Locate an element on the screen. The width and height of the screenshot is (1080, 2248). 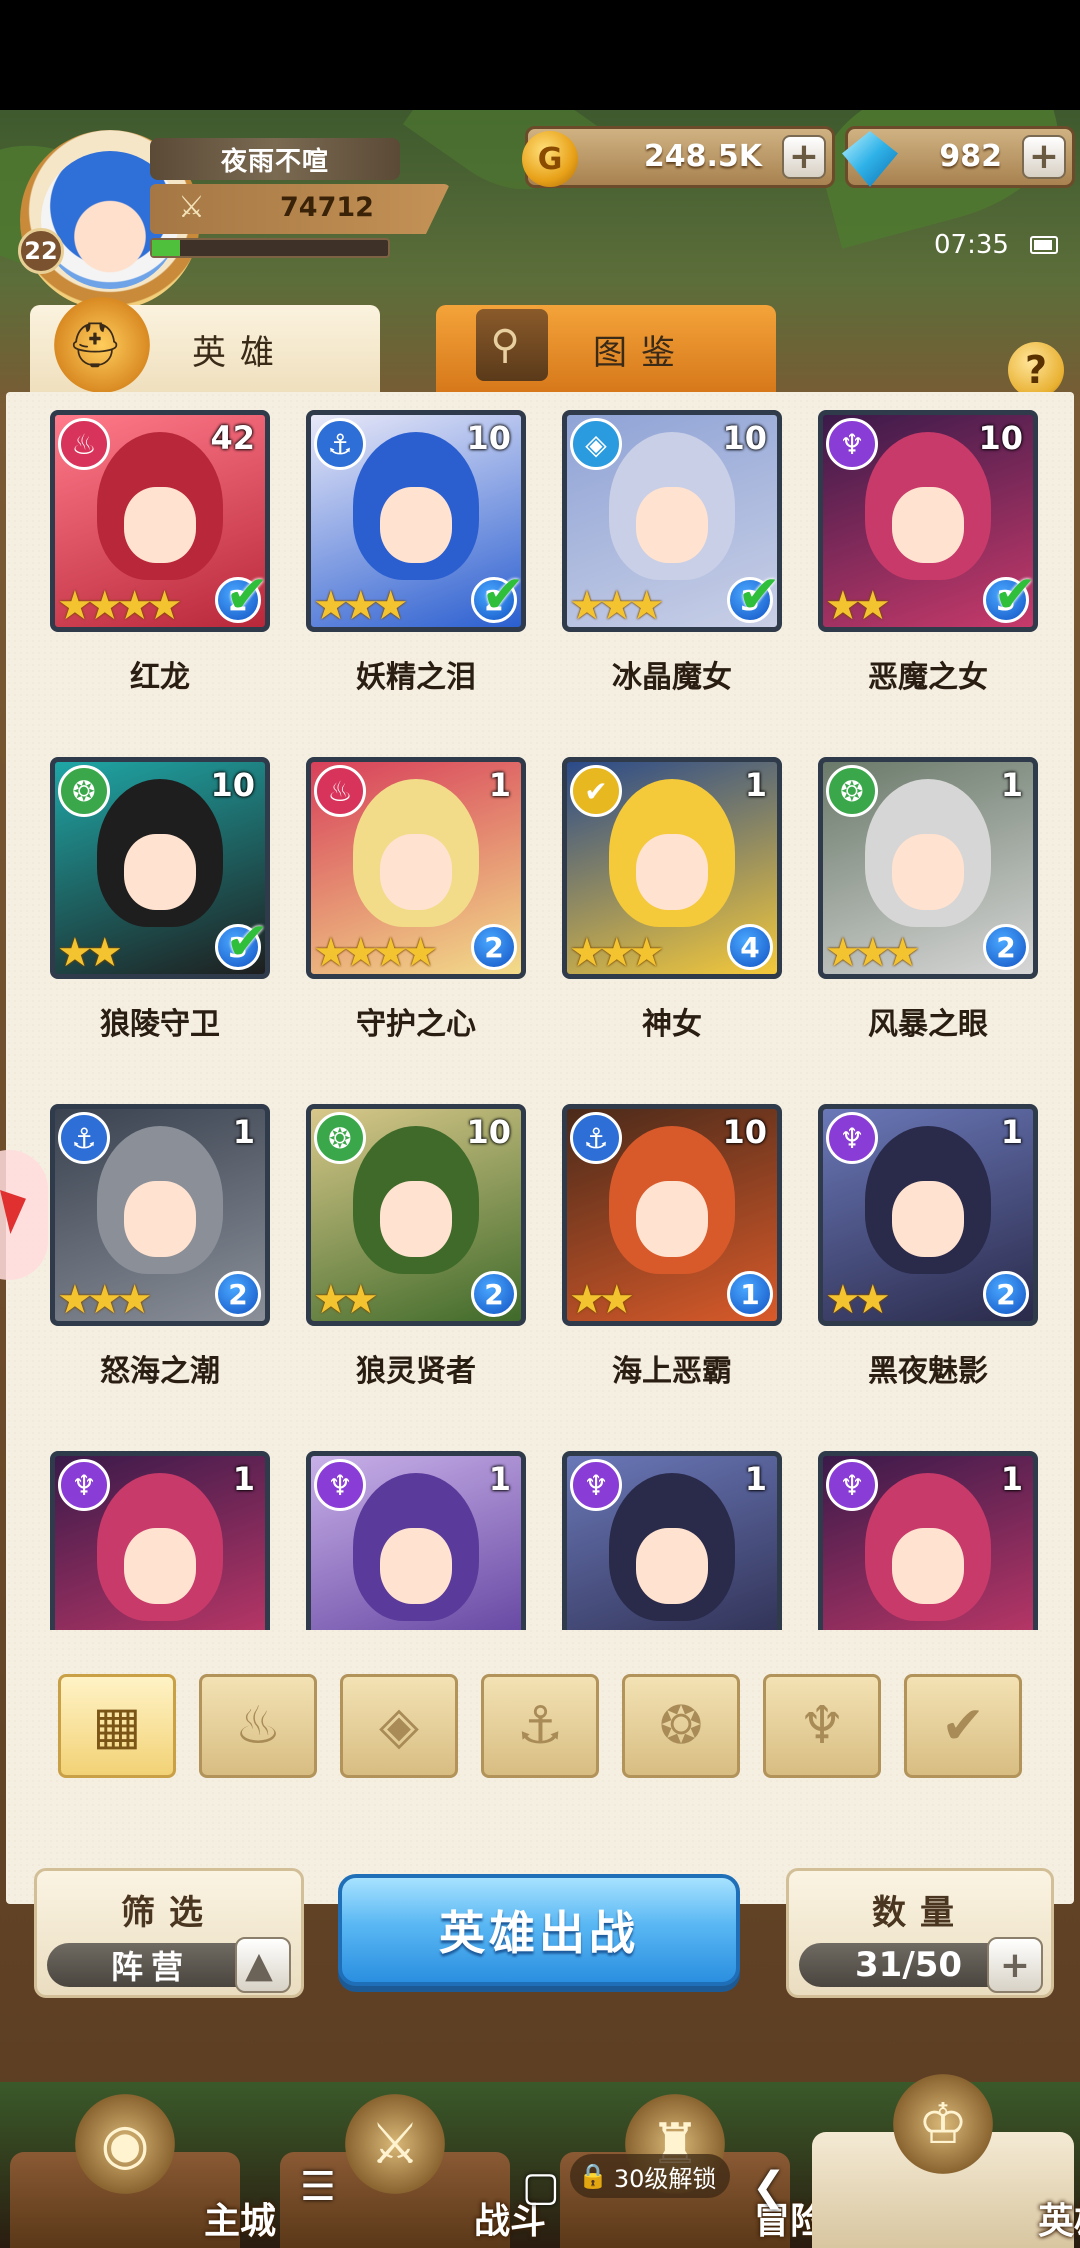
add-gold-button: + is located at coordinates (804, 157).